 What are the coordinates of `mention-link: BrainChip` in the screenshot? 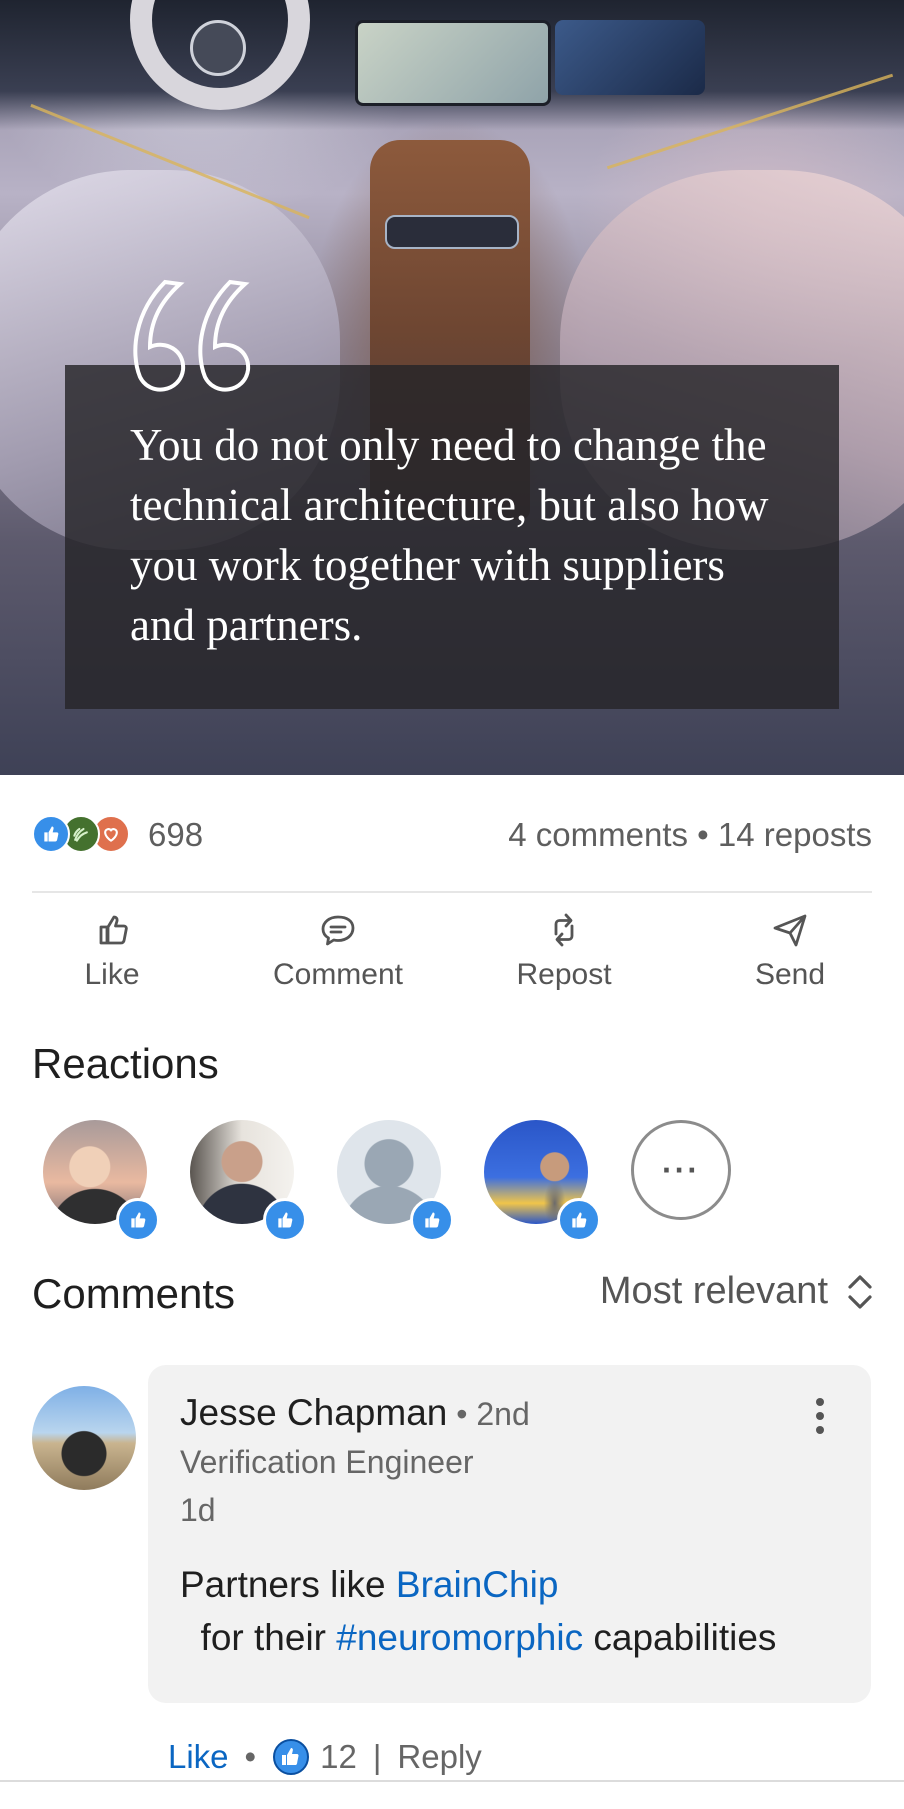 It's located at (477, 1584).